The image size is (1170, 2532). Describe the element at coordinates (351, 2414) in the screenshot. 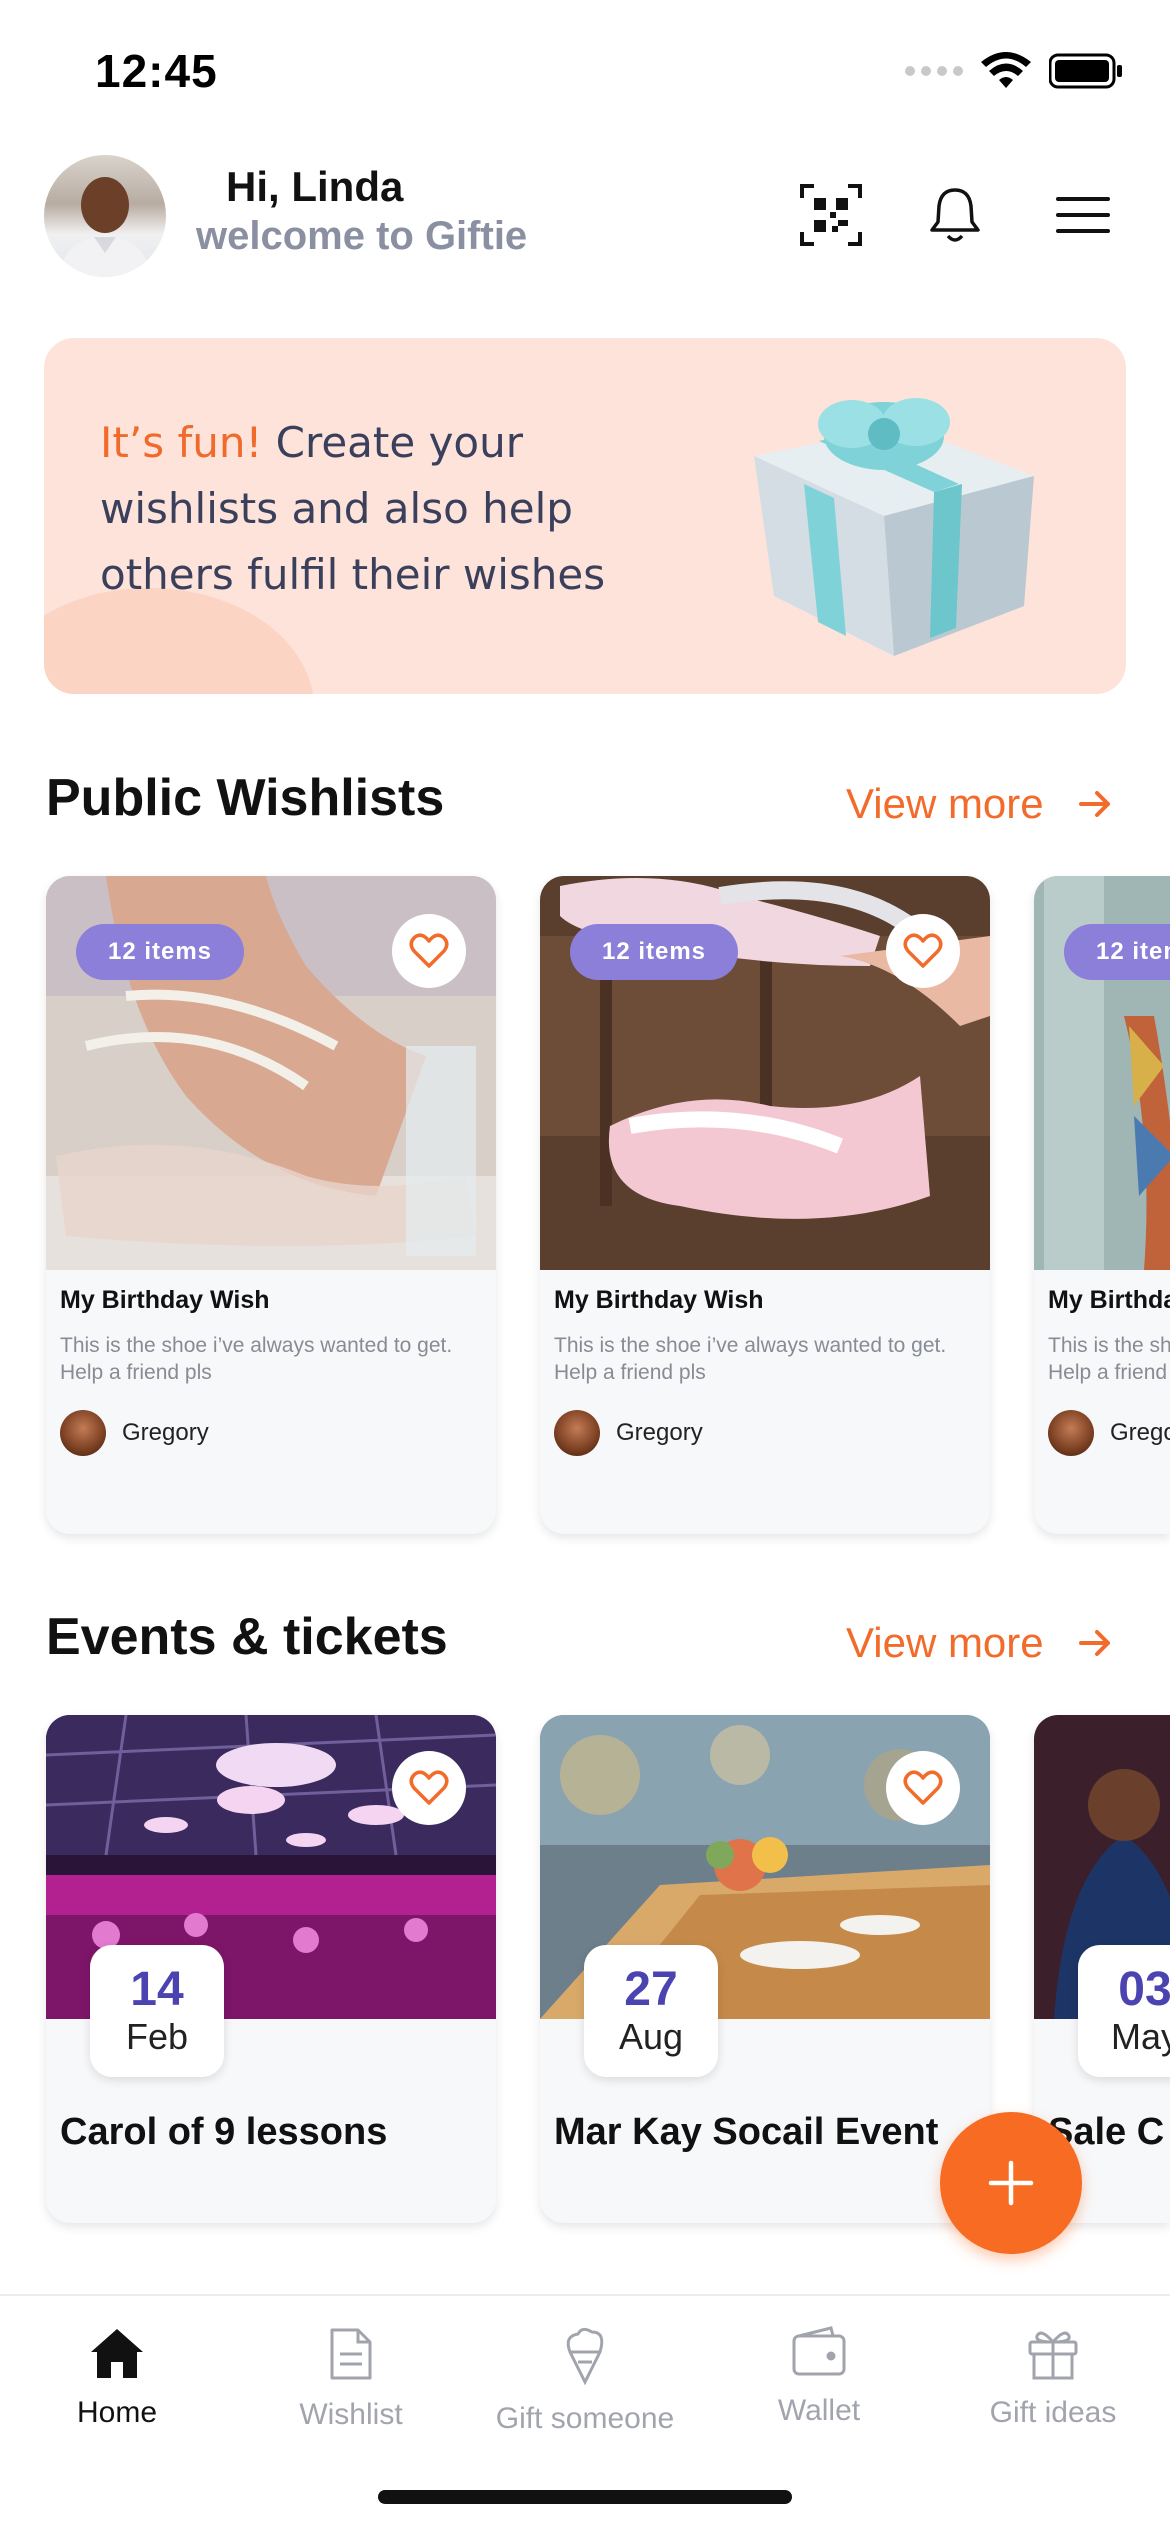

I see `tab-label: Wishlist` at that location.